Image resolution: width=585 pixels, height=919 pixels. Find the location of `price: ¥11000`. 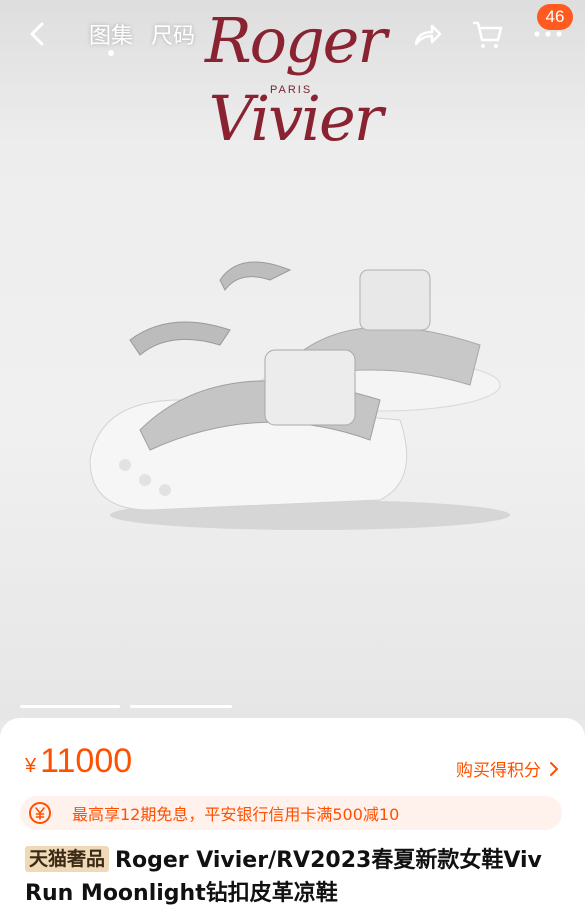

price: ¥11000 is located at coordinates (78, 761).